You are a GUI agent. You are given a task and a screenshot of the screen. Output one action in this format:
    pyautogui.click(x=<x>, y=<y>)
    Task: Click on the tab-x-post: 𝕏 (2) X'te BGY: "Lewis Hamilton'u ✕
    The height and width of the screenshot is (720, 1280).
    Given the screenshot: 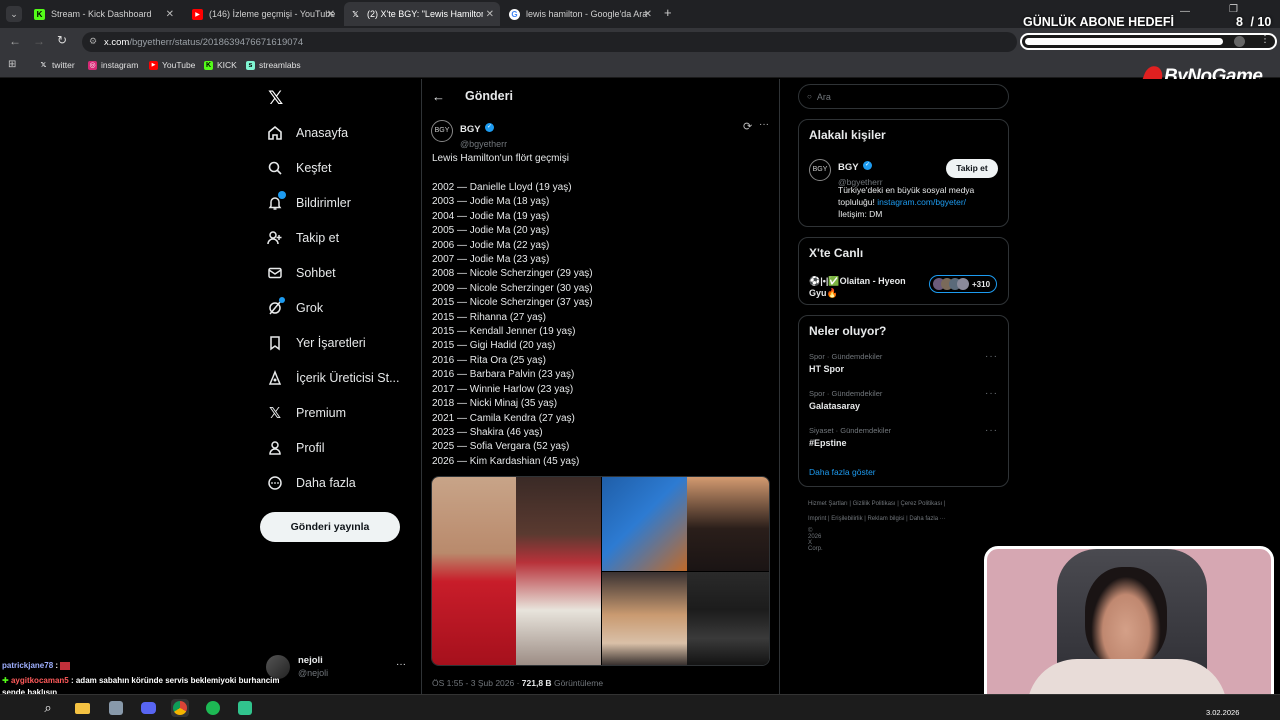 What is the action you would take?
    pyautogui.click(x=422, y=14)
    